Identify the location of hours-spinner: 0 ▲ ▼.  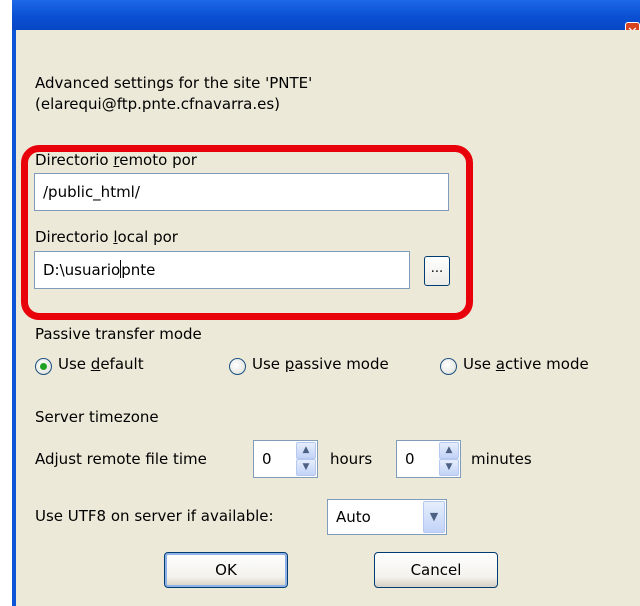
(285, 459).